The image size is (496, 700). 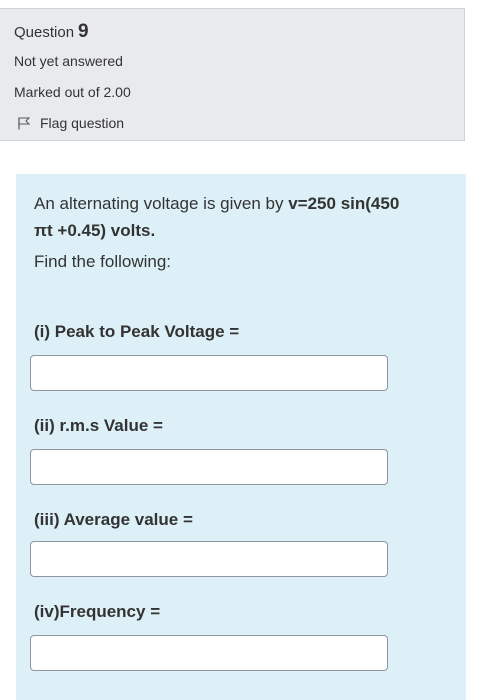 What do you see at coordinates (113, 519) in the screenshot?
I see `part-label-average: (iii) Average value =` at bounding box center [113, 519].